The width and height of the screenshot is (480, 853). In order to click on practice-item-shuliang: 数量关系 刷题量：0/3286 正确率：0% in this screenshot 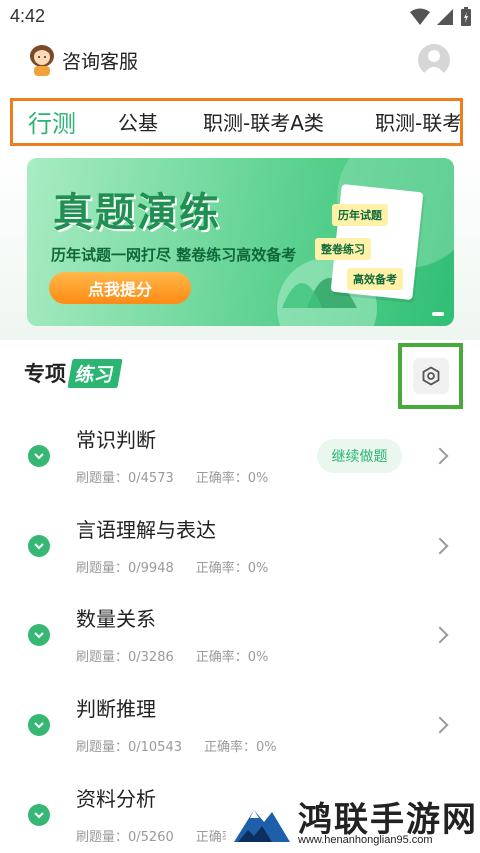, I will do `click(240, 639)`.